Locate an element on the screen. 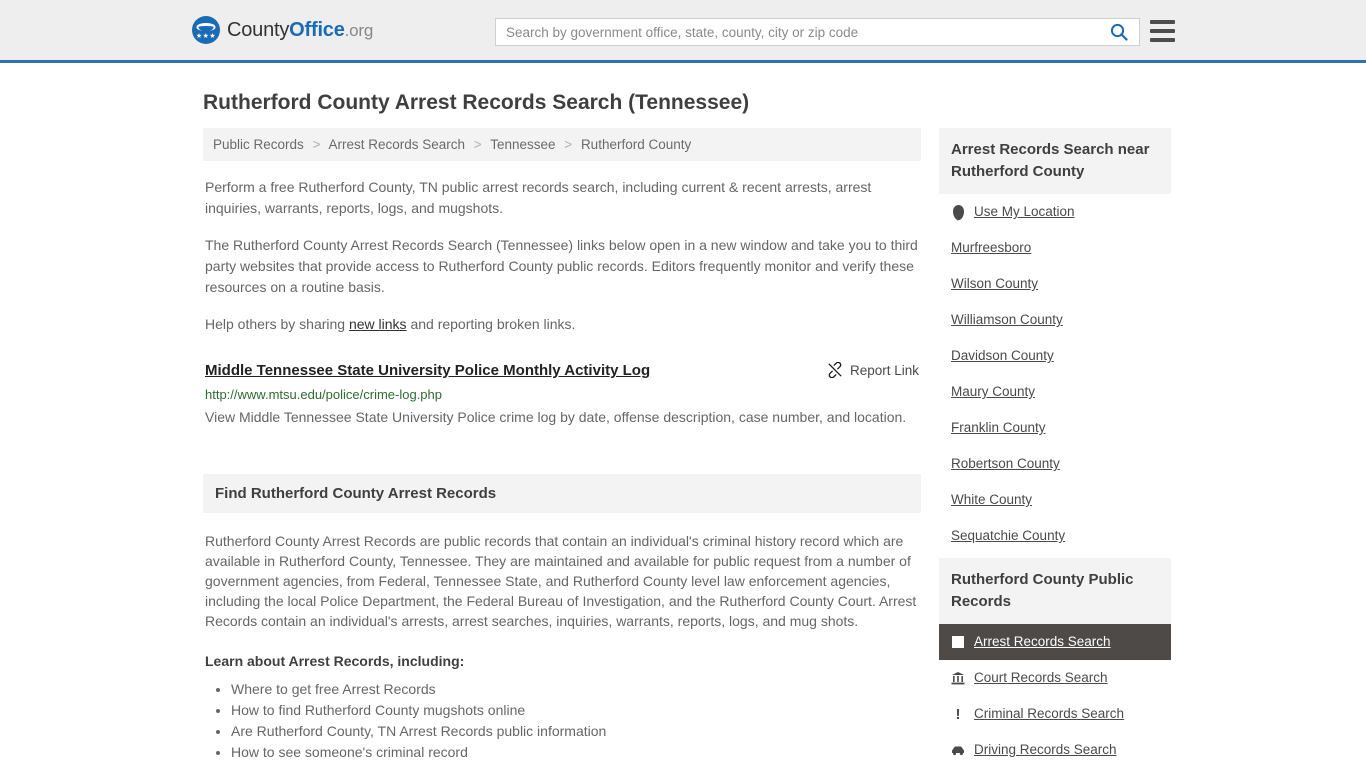 The image size is (1366, 768). public-records-heading: Rutherford County Public Records is located at coordinates (1055, 591).